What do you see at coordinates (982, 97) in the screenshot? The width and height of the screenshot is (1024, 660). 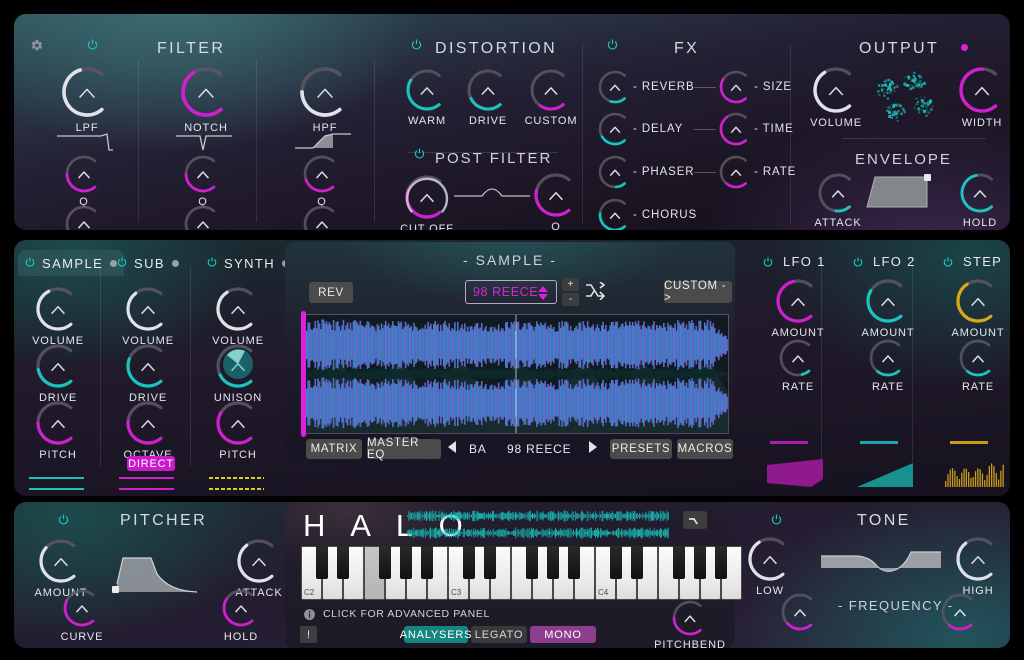 I see `output-width-knob: WIDTH` at bounding box center [982, 97].